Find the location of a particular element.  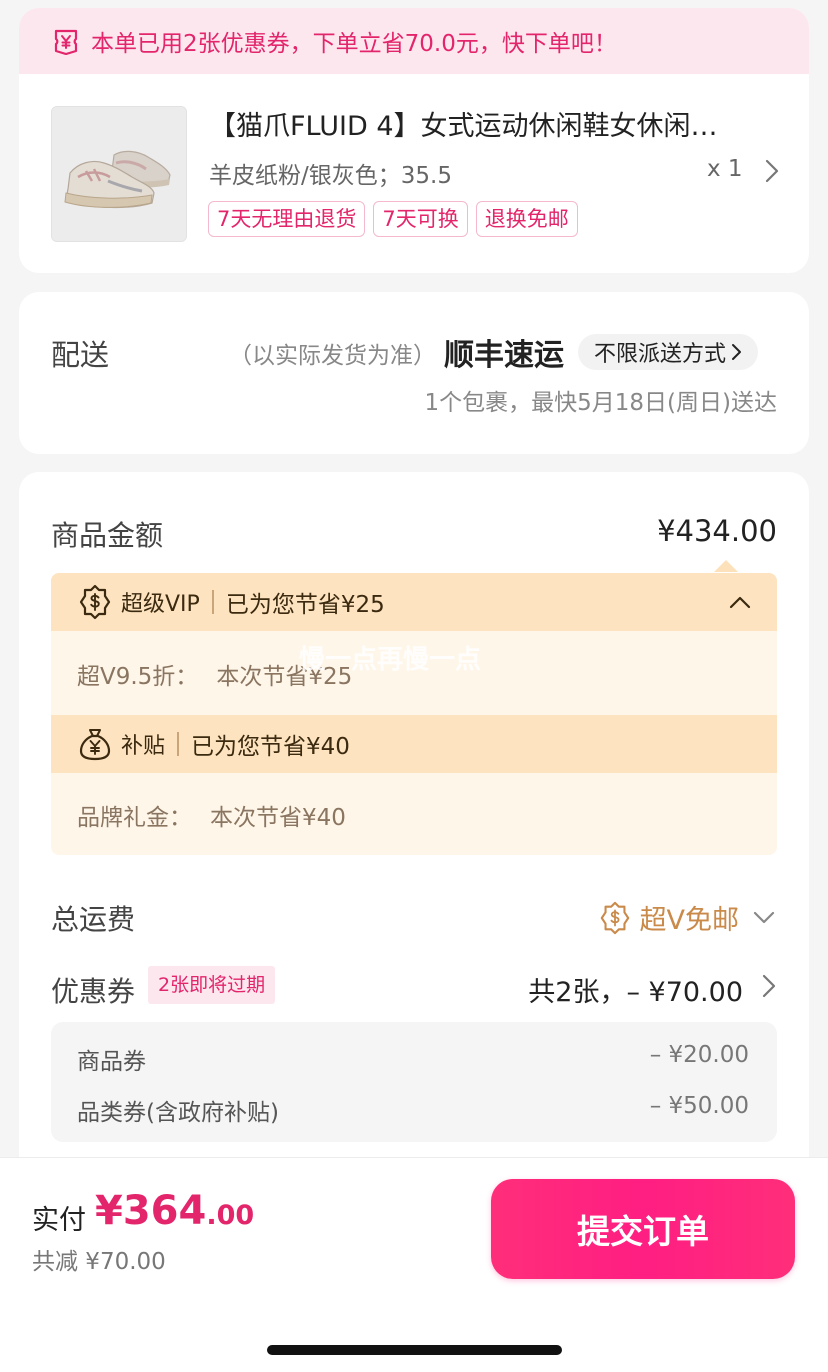

watermark-text: 慢一点再慢一点 is located at coordinates (390, 660).